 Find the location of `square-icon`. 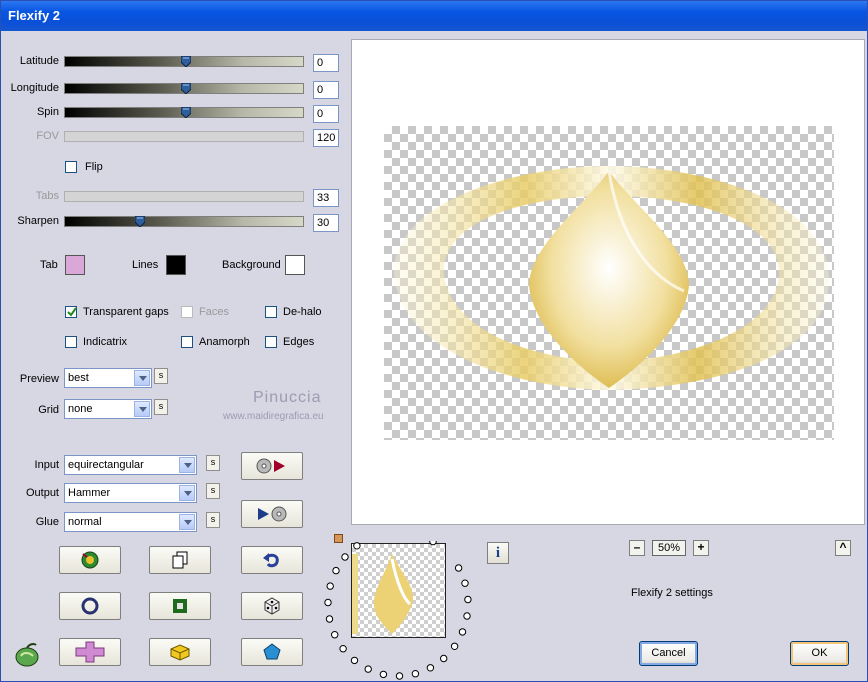

square-icon is located at coordinates (180, 606).